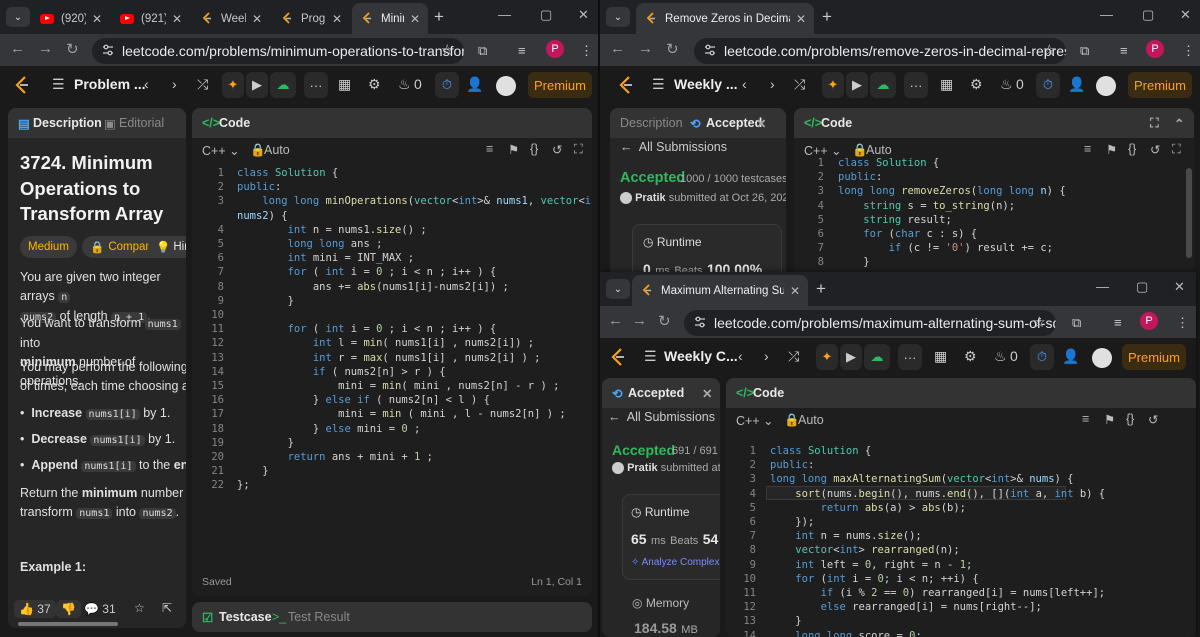 The width and height of the screenshot is (1200, 637). Describe the element at coordinates (231, 18) in the screenshot. I see `tab-leetcode-weekly: Weekl✕` at that location.